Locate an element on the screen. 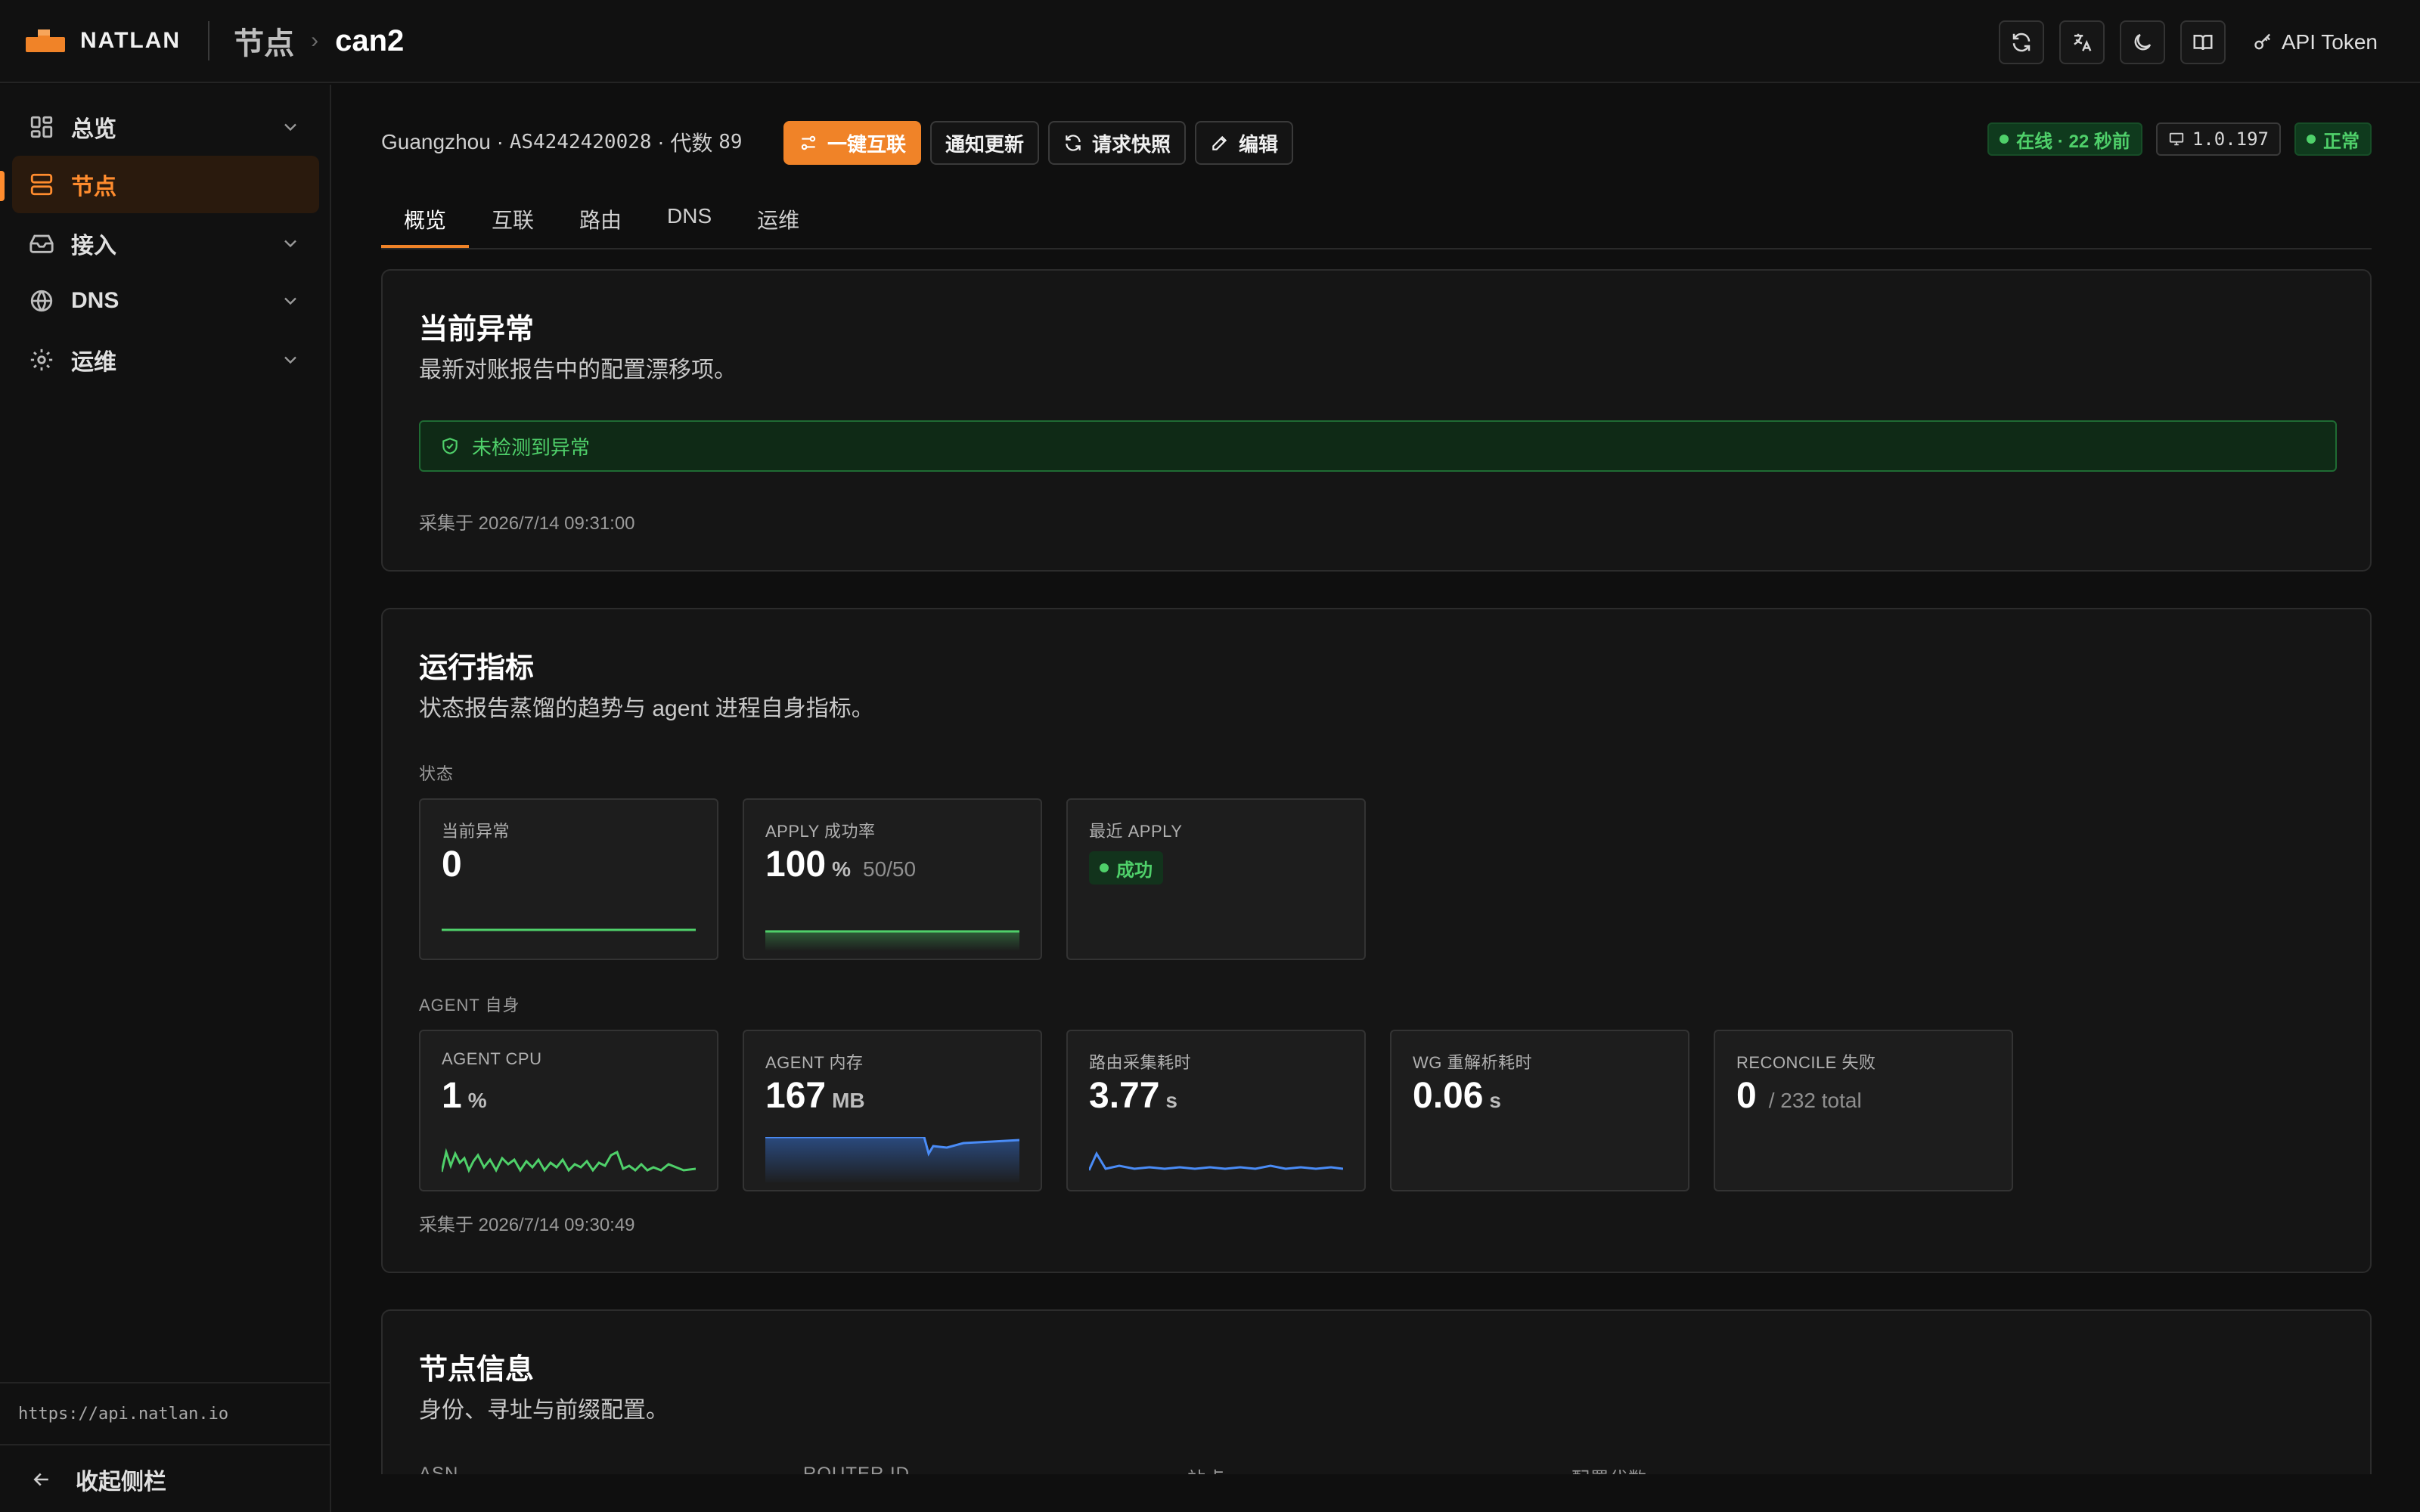 The width and height of the screenshot is (2420, 1512). tab-dns: DNS is located at coordinates (689, 221).